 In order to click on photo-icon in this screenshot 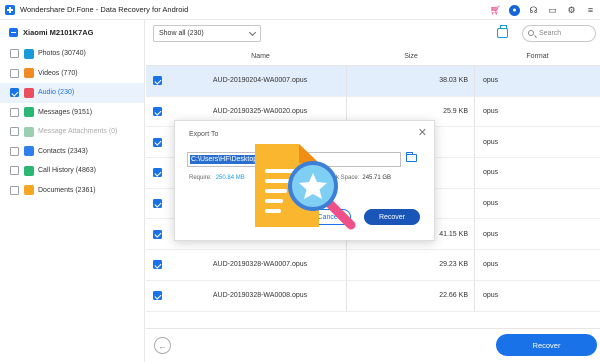, I will do `click(29, 53)`.